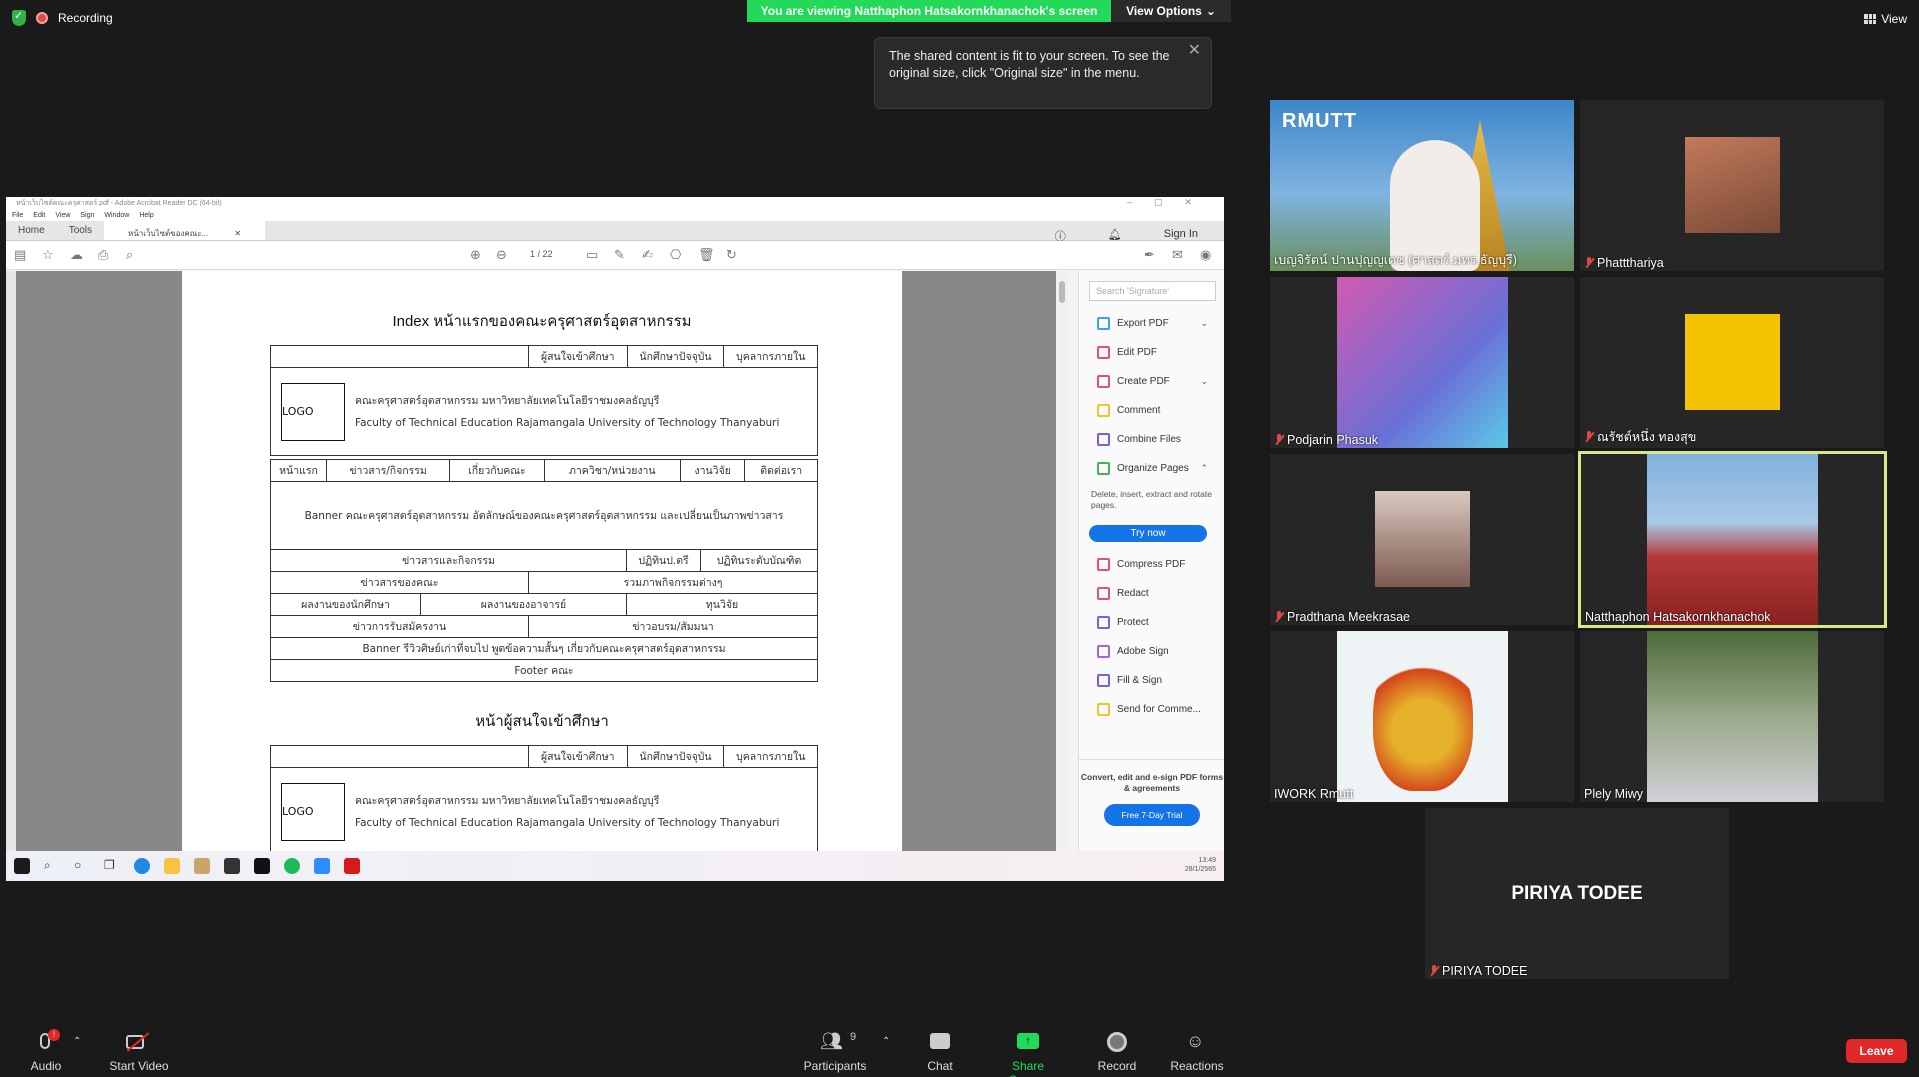  I want to click on tool-fill-sign: Fill & Sign, so click(1151, 680).